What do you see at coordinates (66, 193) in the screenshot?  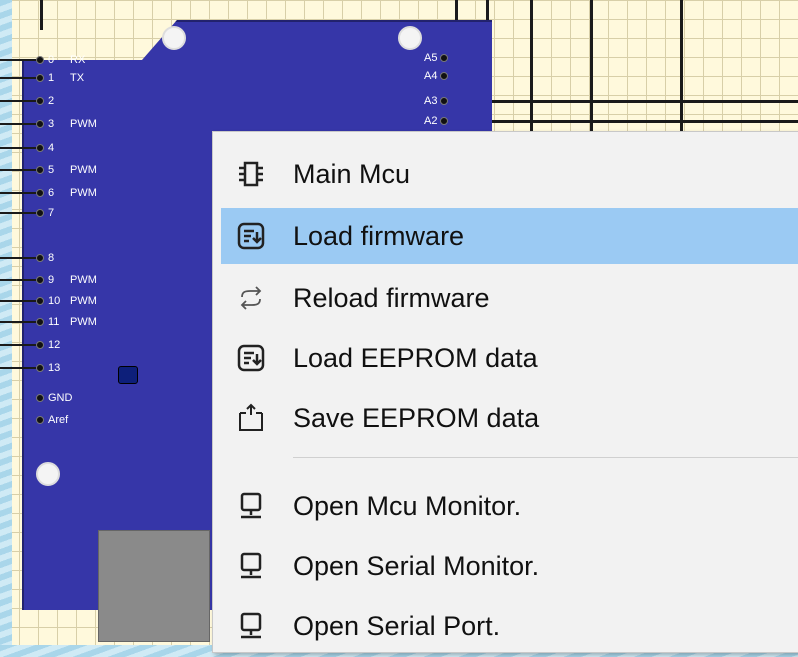 I see `pin-row: 6 PWM` at bounding box center [66, 193].